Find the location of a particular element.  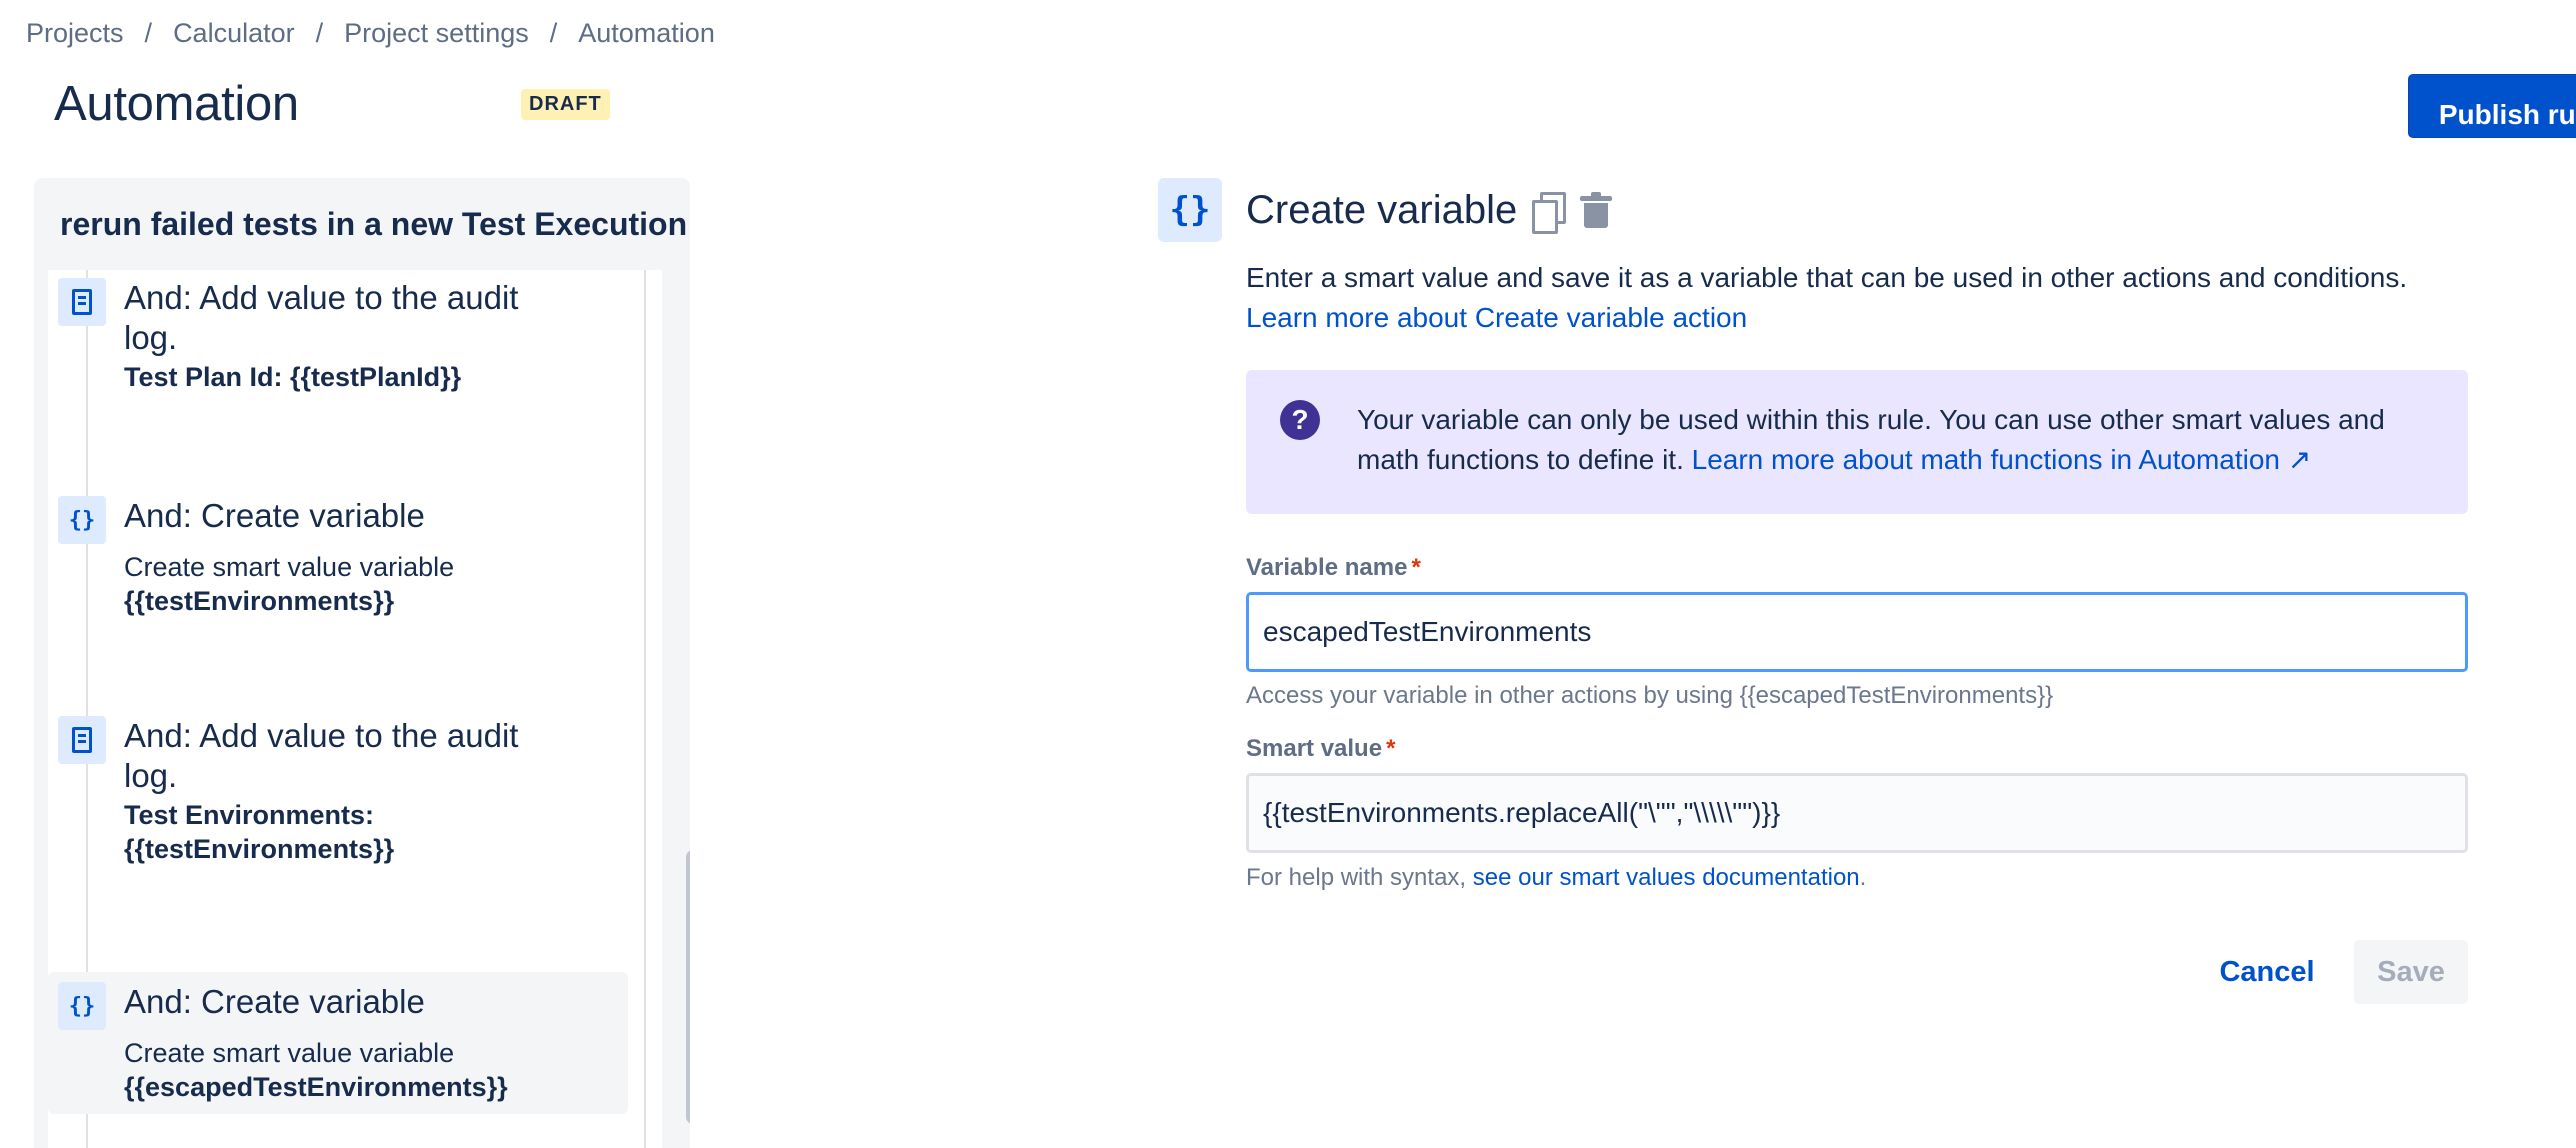

variable-name-label: Variable name * is located at coordinates (1333, 568).